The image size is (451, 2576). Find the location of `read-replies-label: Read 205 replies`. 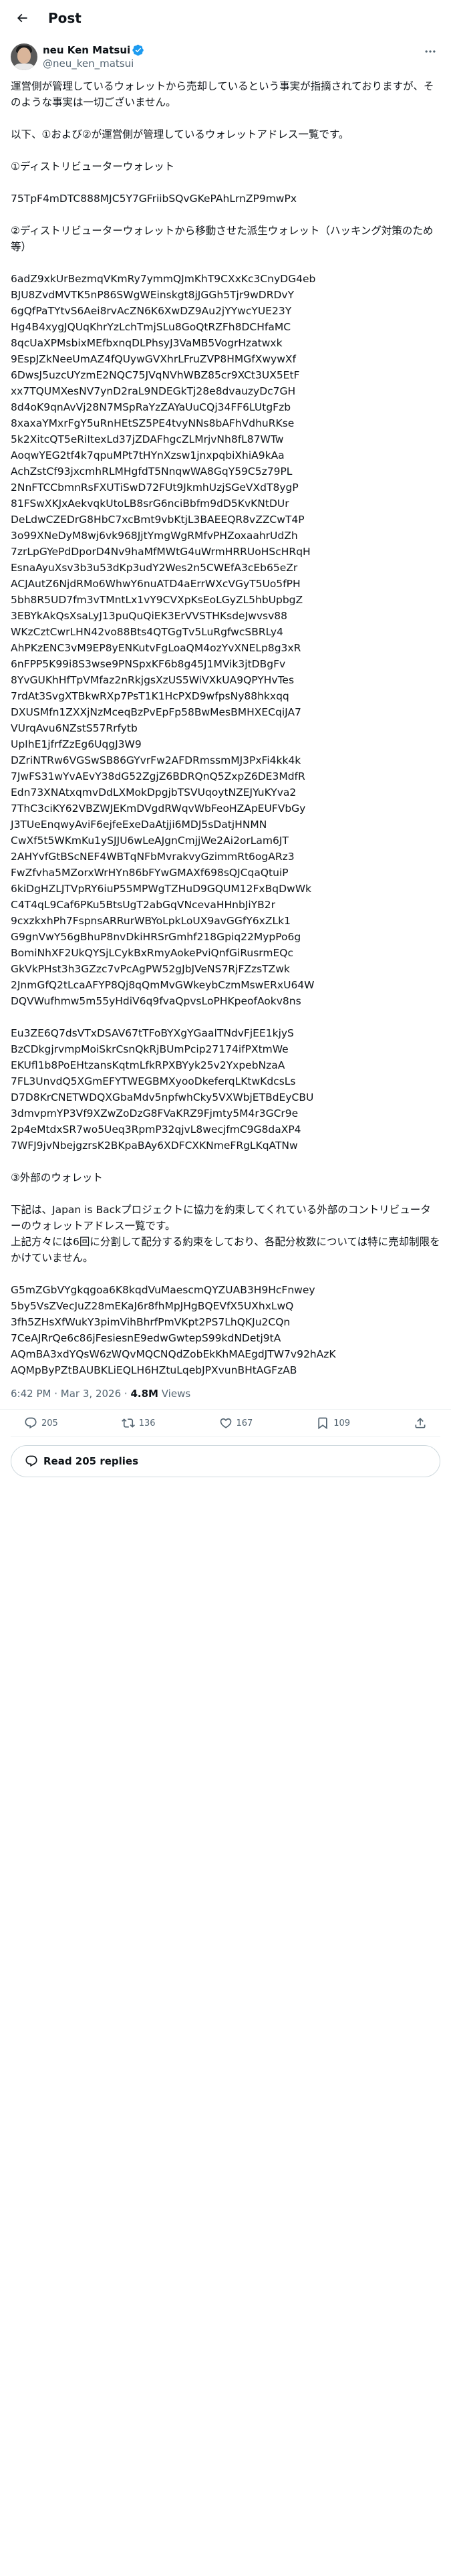

read-replies-label: Read 205 replies is located at coordinates (91, 1461).